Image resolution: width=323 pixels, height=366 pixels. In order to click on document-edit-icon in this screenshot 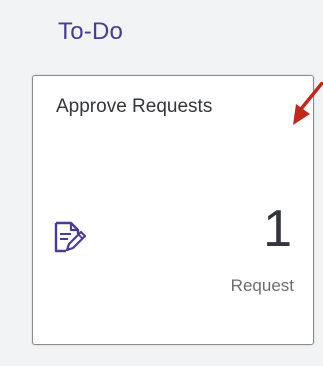, I will do `click(70, 237)`.